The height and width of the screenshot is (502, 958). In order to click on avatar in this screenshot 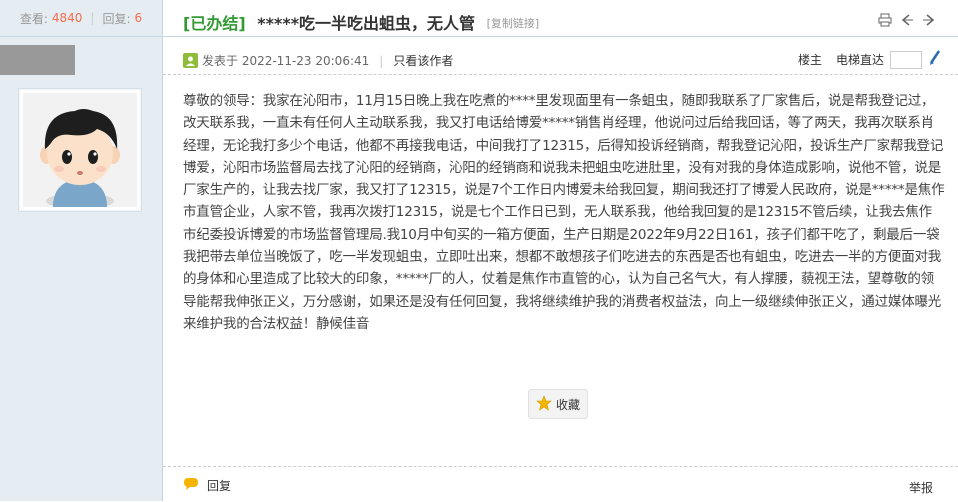, I will do `click(80, 150)`.